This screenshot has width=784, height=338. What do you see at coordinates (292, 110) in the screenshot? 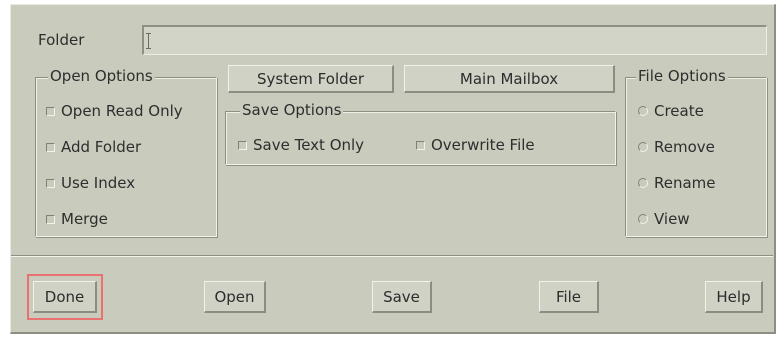
I see `save-options-title: Save Options` at bounding box center [292, 110].